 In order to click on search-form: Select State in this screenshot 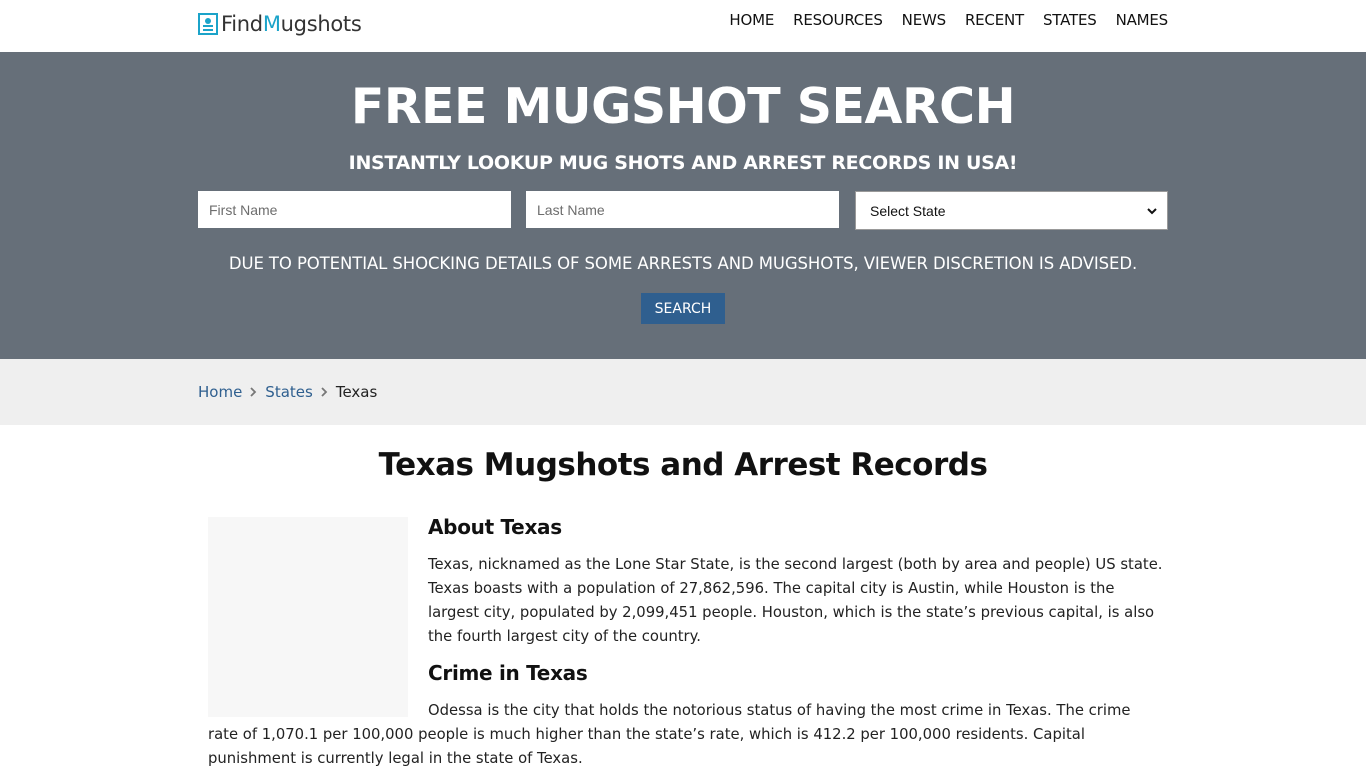, I will do `click(683, 210)`.